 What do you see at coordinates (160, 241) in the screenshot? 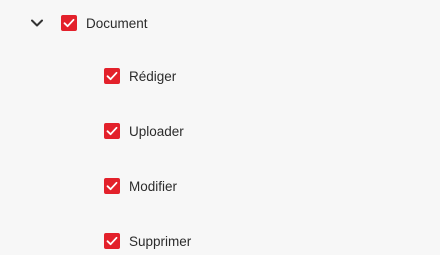
I see `supprimer-label: Supprimer` at bounding box center [160, 241].